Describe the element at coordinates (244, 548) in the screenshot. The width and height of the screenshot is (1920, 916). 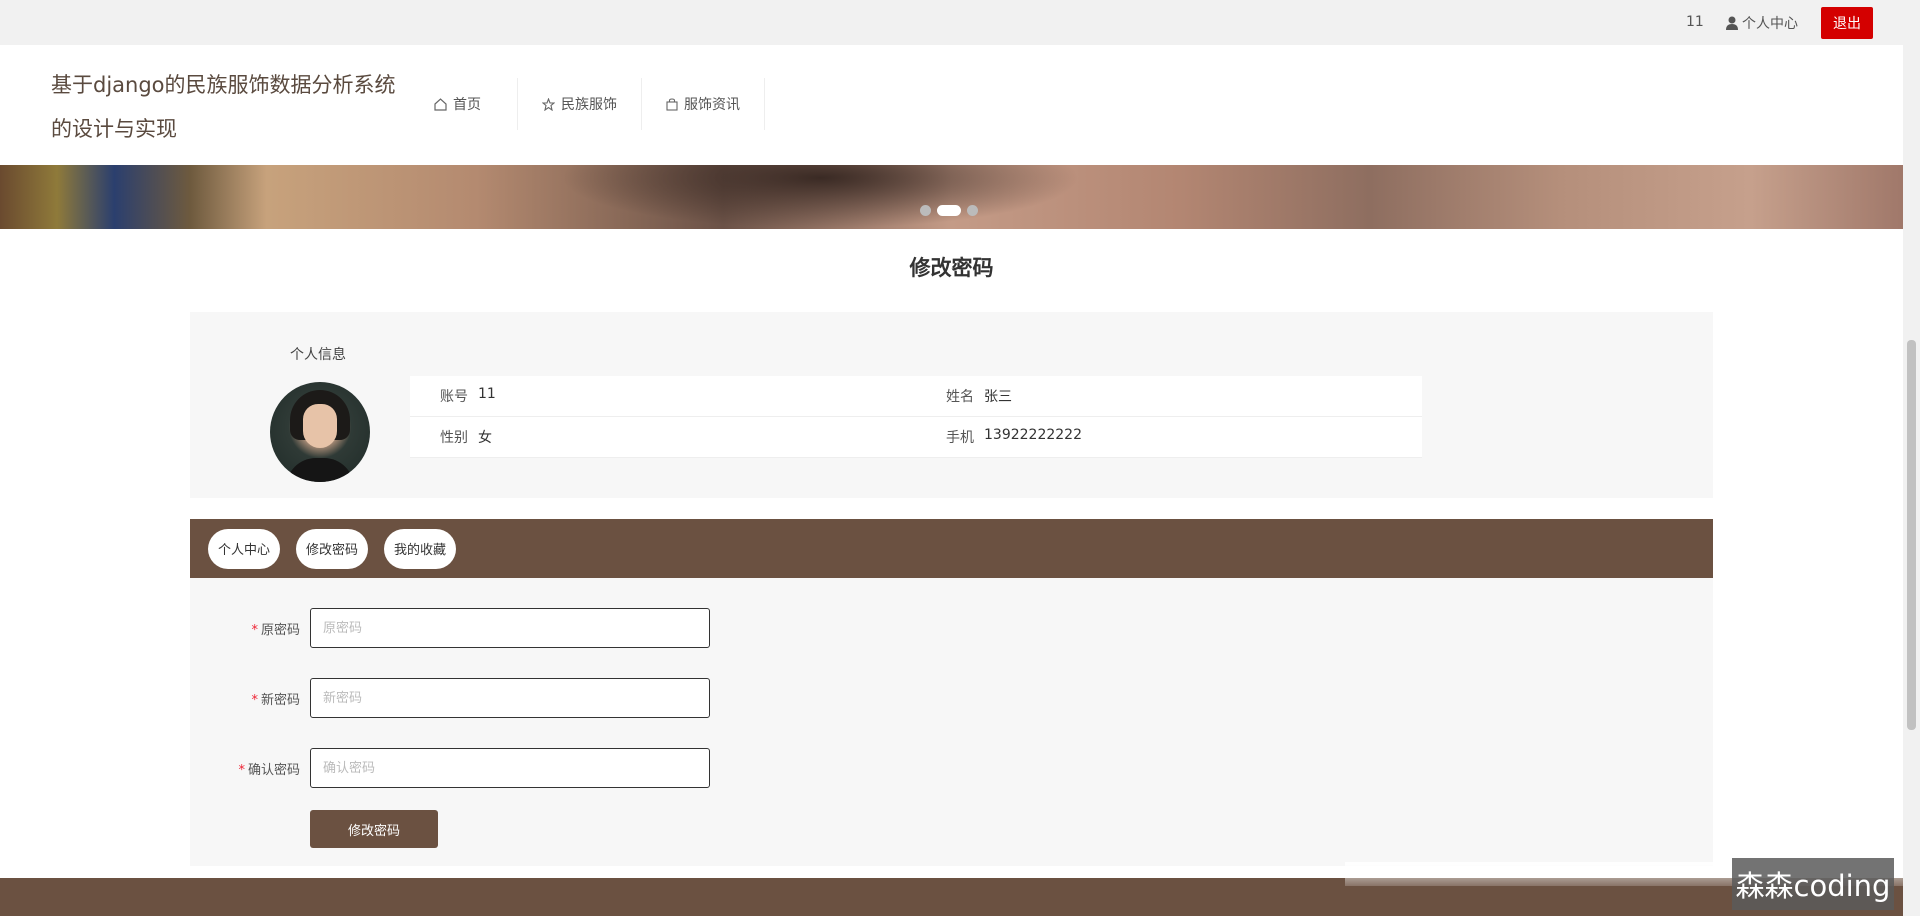
I see `tab-personal-center: 个人中心` at that location.